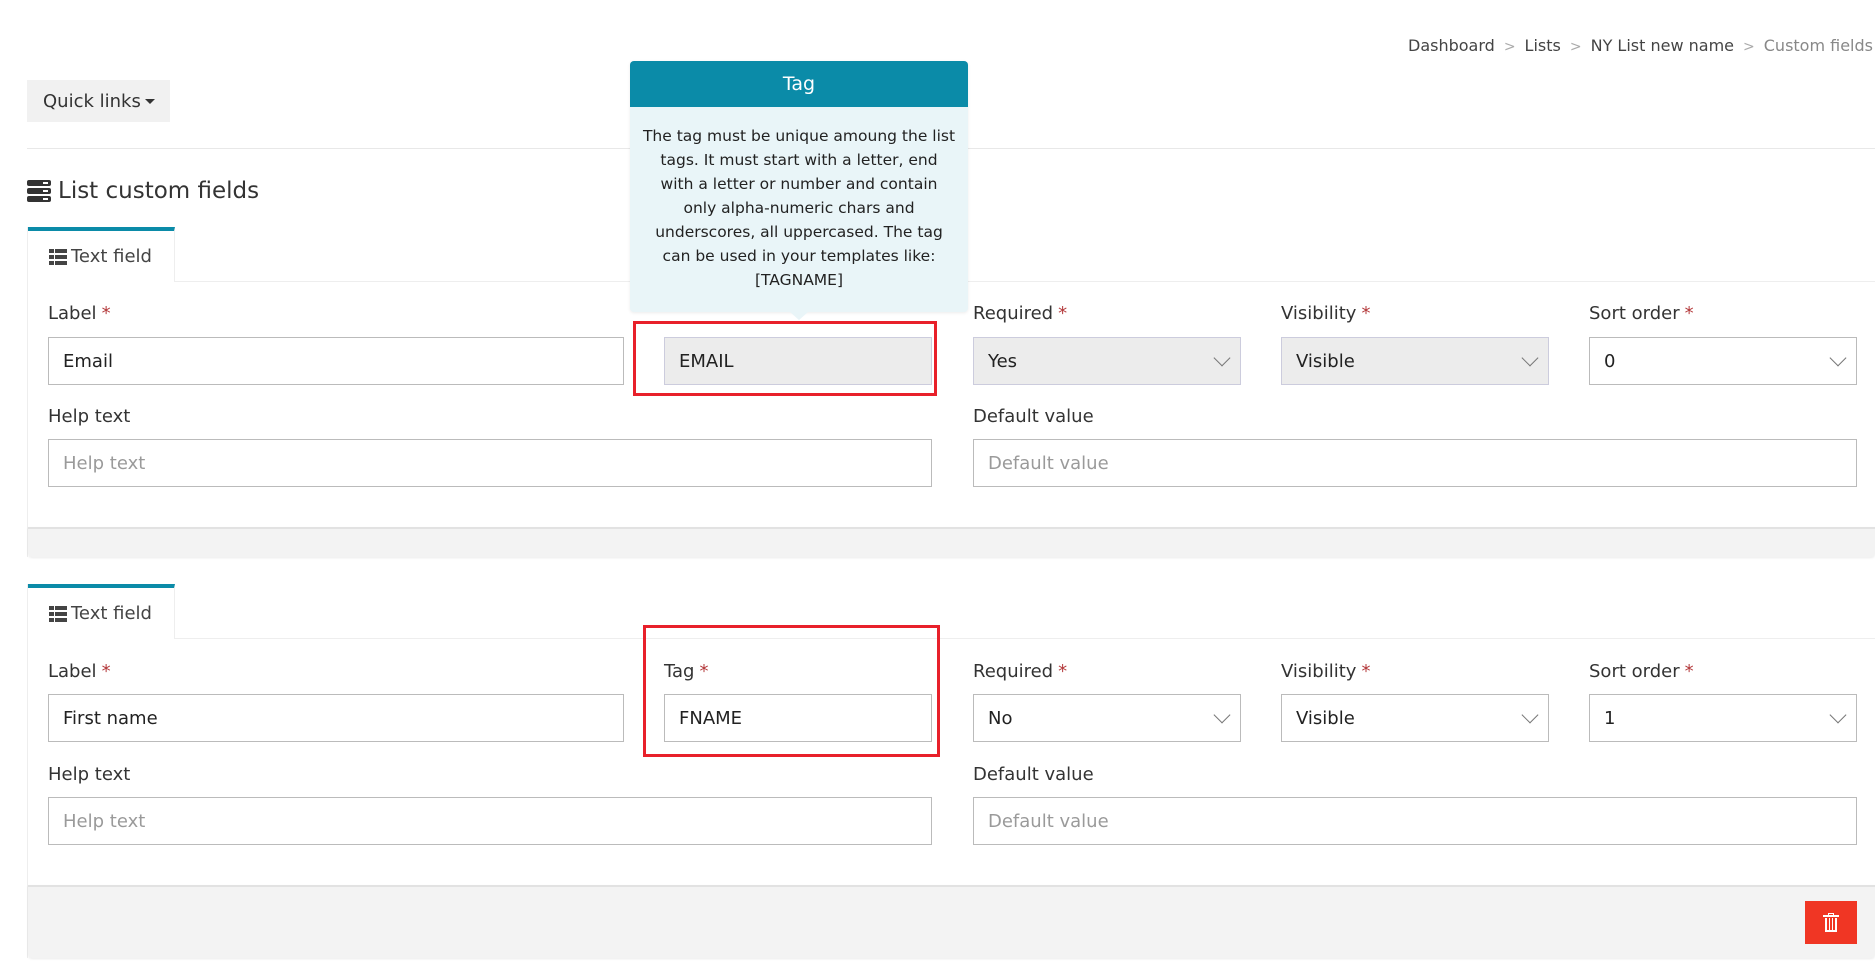 The height and width of the screenshot is (975, 1875). I want to click on breadcrumb-dashboard: Dashboard, so click(1451, 45).